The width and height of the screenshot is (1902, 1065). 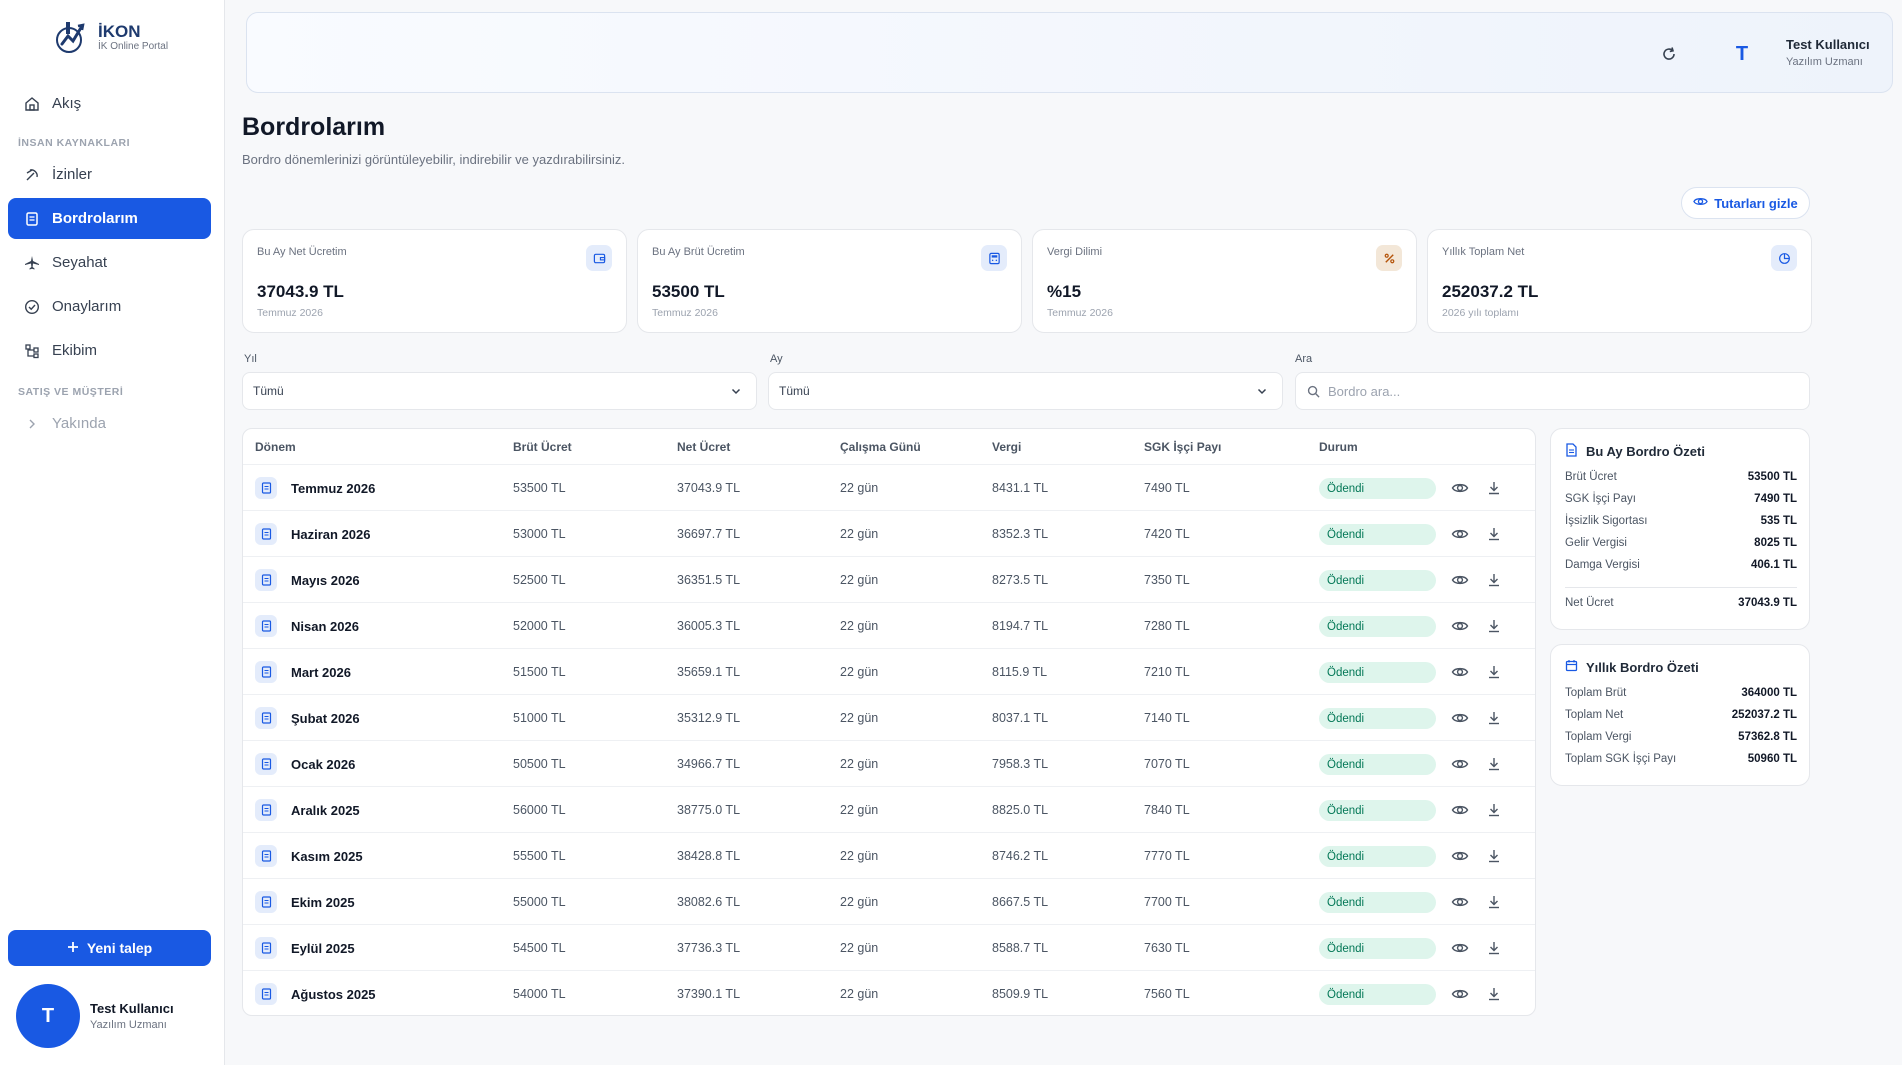 I want to click on cell-net: 35312.9 TL, so click(x=709, y=718).